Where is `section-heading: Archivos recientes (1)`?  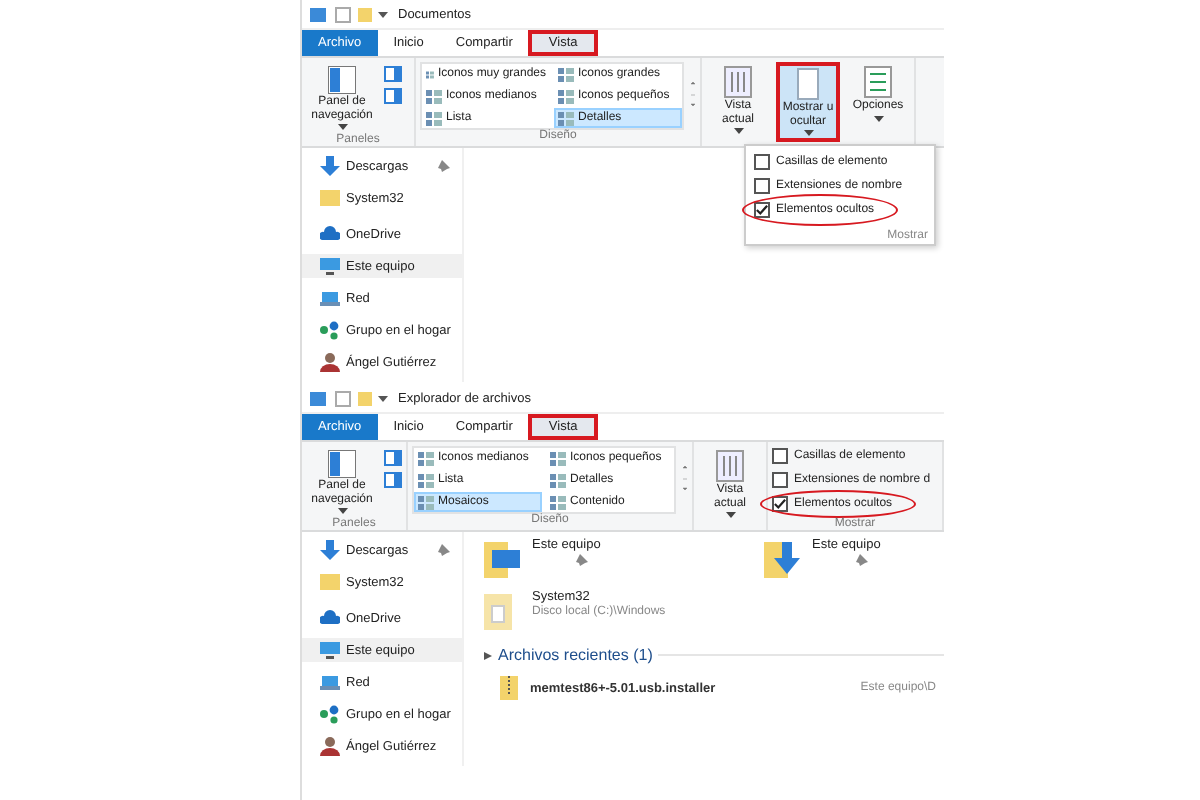
section-heading: Archivos recientes (1) is located at coordinates (575, 655).